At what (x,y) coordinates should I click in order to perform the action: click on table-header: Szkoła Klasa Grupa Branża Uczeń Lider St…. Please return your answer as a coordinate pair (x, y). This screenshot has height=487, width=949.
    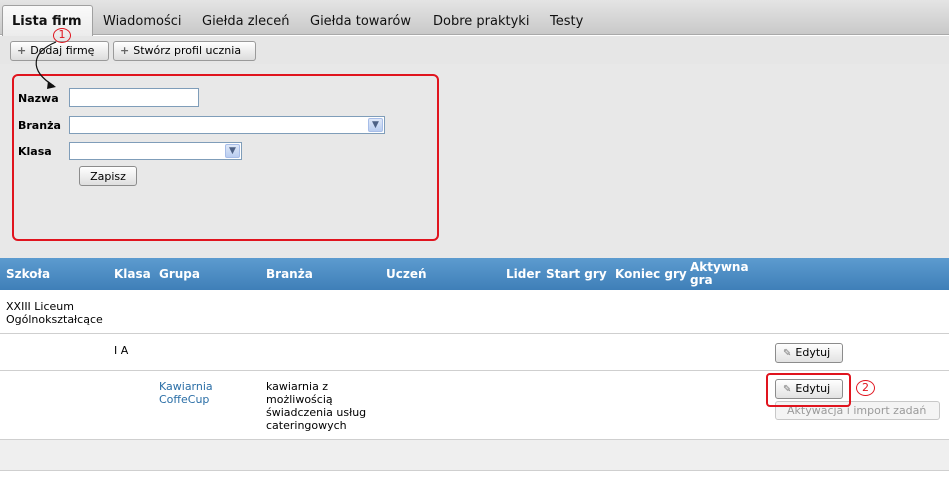
    Looking at the image, I should click on (474, 274).